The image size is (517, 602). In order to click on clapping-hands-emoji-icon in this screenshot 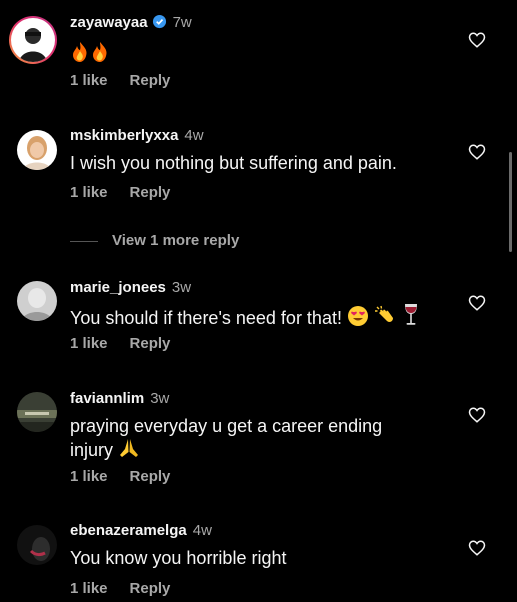, I will do `click(384, 313)`.